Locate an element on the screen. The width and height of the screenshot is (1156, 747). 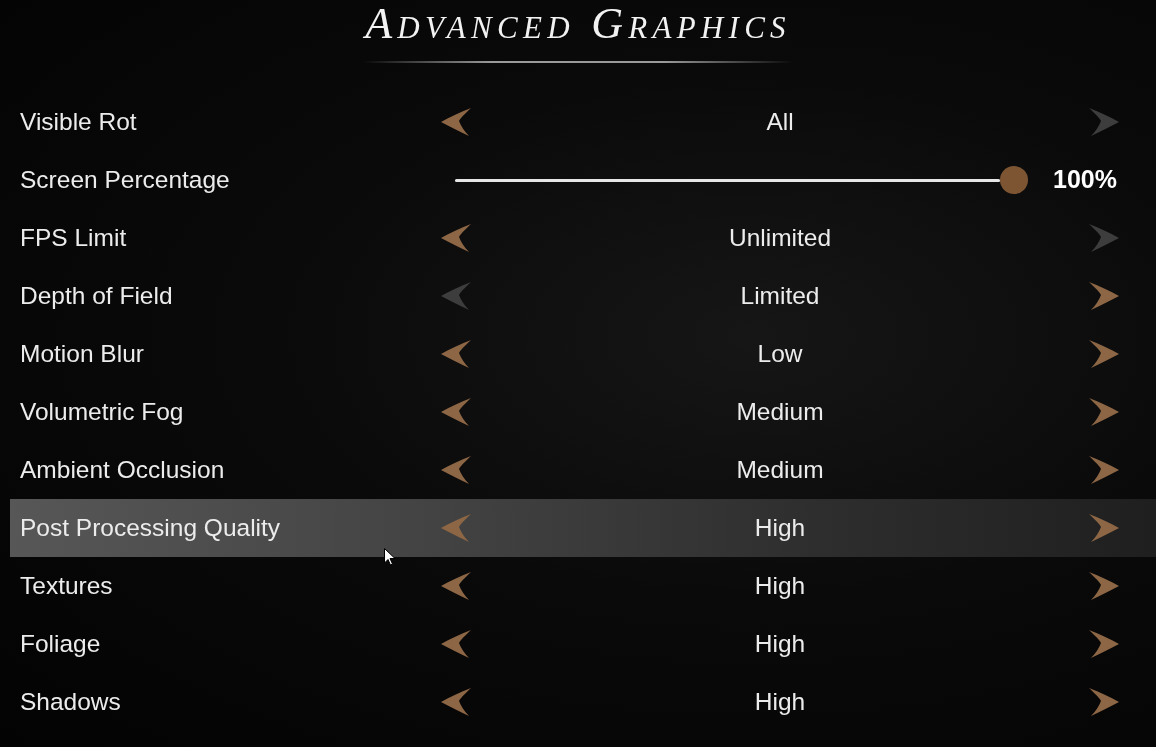
setting-row: Motion Blur Low is located at coordinates (583, 354).